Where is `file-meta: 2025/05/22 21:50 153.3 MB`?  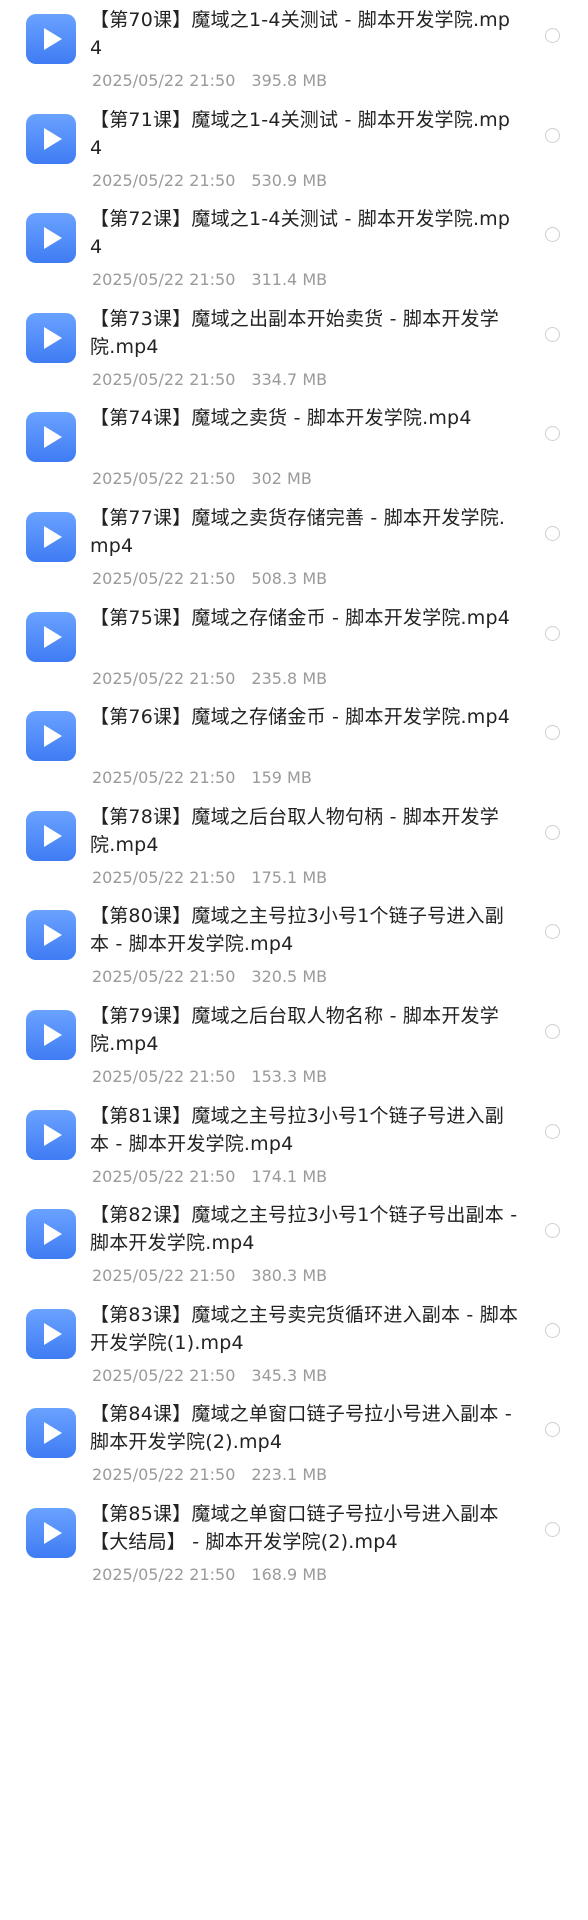 file-meta: 2025/05/22 21:50 153.3 MB is located at coordinates (209, 1077).